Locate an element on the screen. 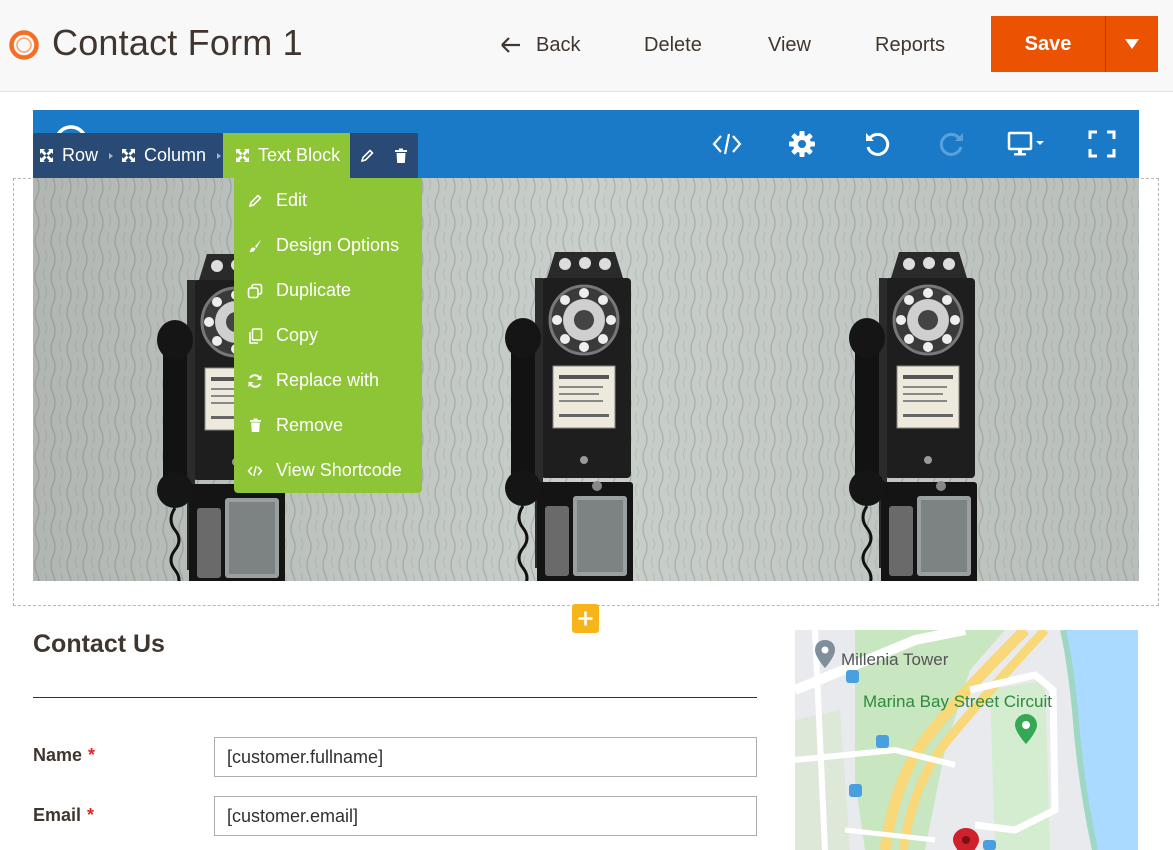  breadcrumb-row-label: Row is located at coordinates (80, 155).